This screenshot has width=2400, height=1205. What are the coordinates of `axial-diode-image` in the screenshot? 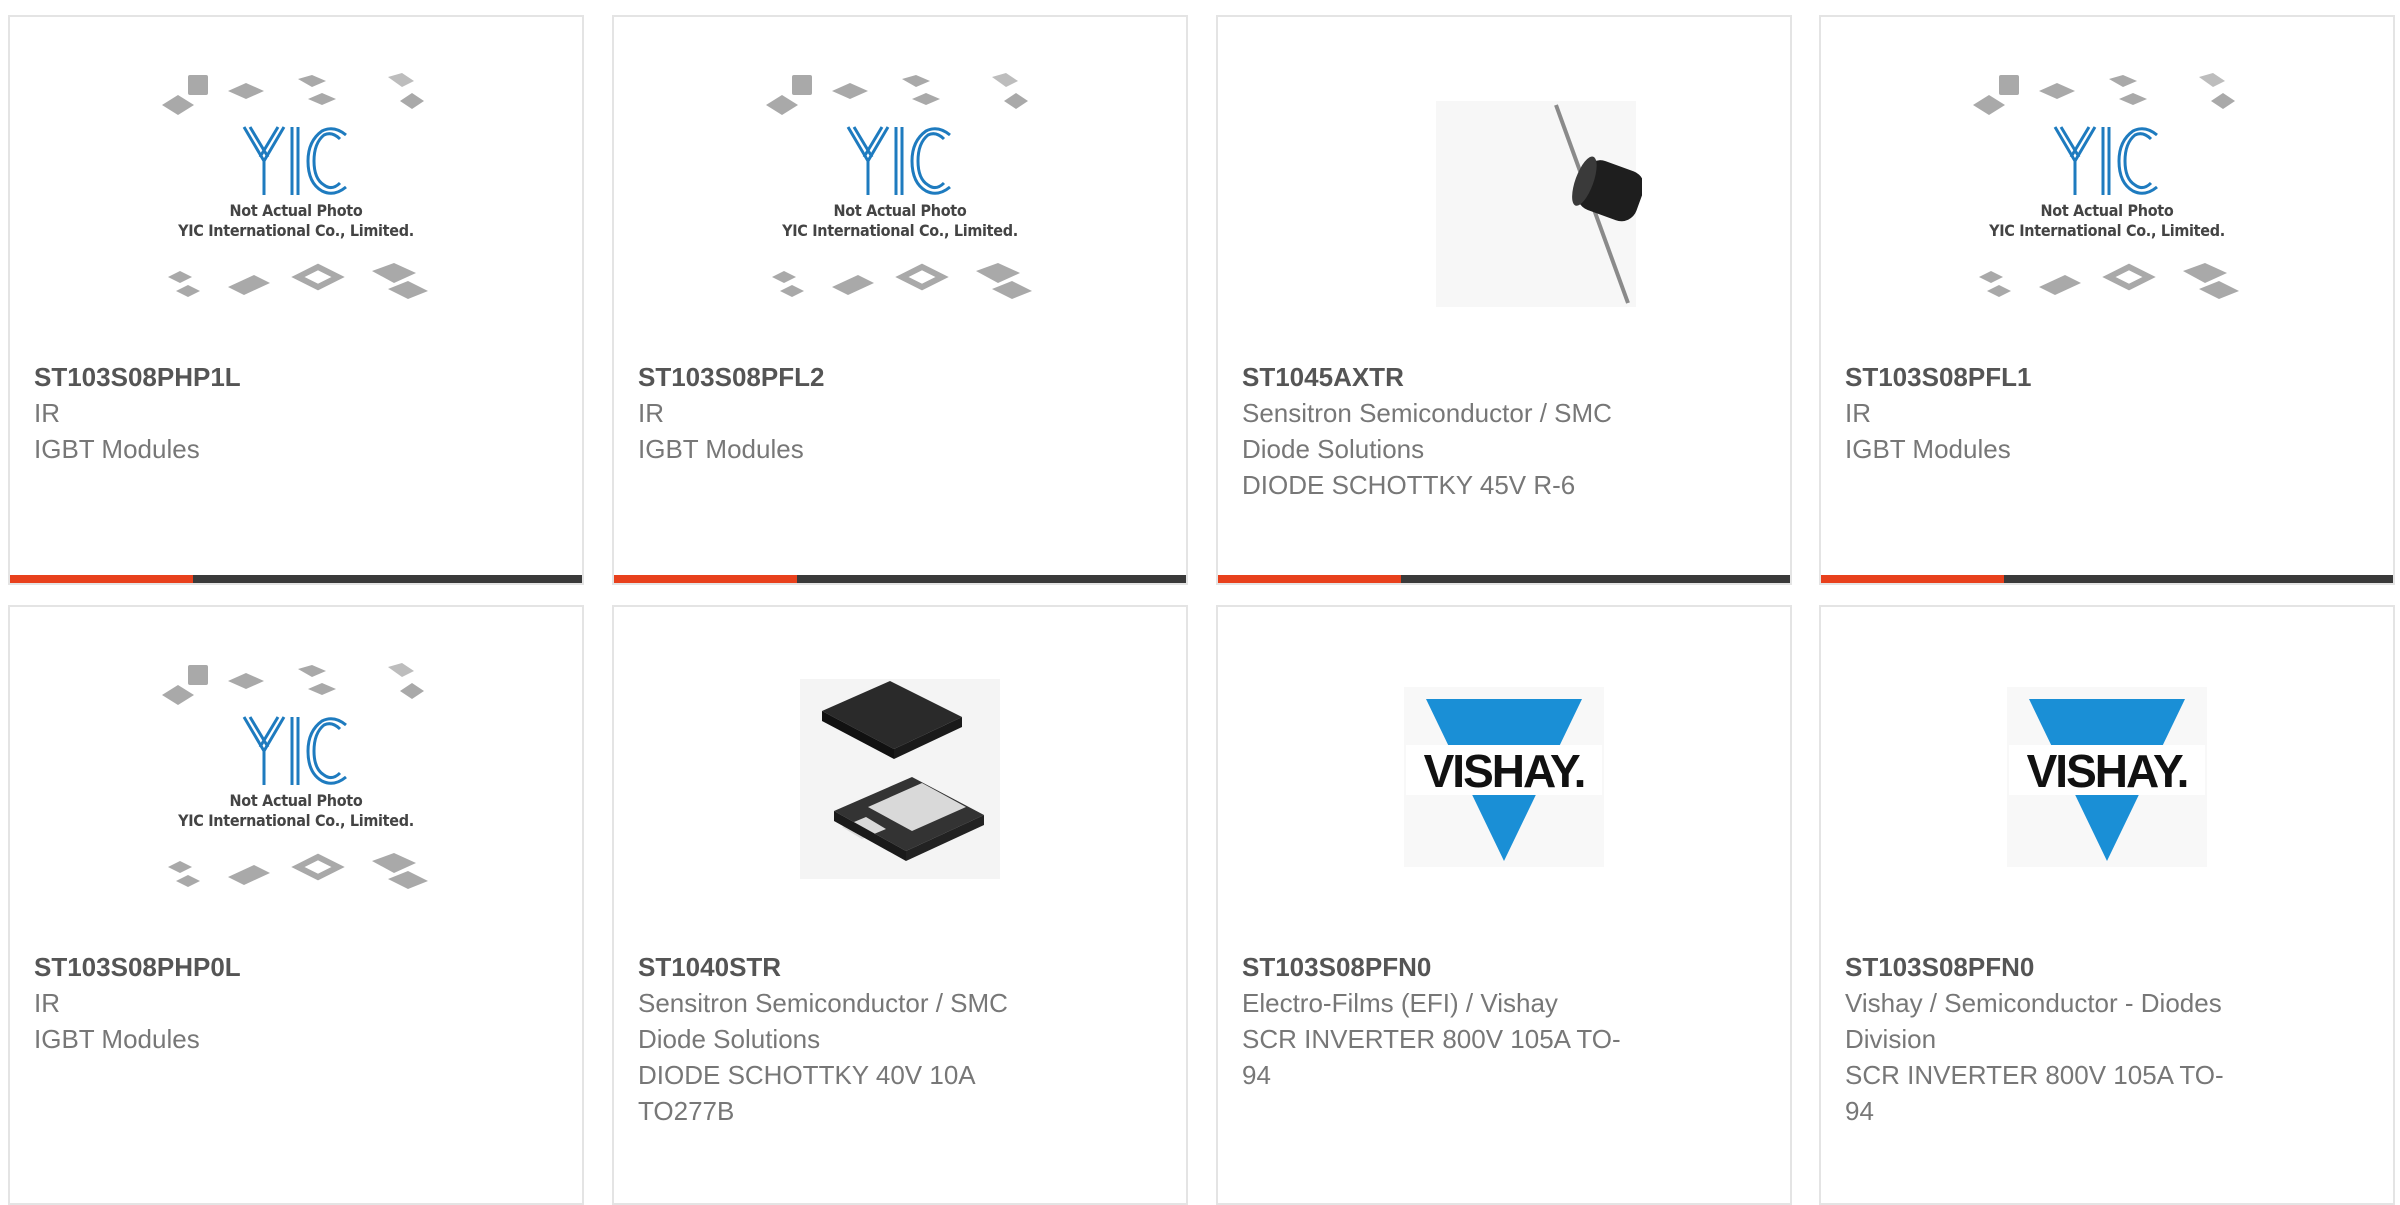 It's located at (1539, 204).